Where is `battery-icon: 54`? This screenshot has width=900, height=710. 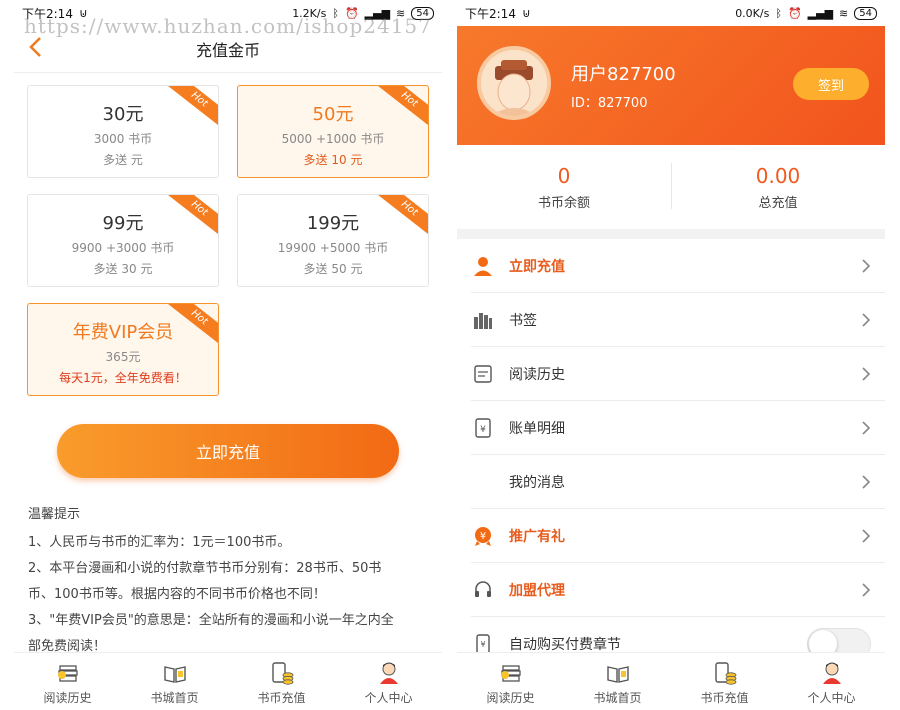 battery-icon: 54 is located at coordinates (865, 13).